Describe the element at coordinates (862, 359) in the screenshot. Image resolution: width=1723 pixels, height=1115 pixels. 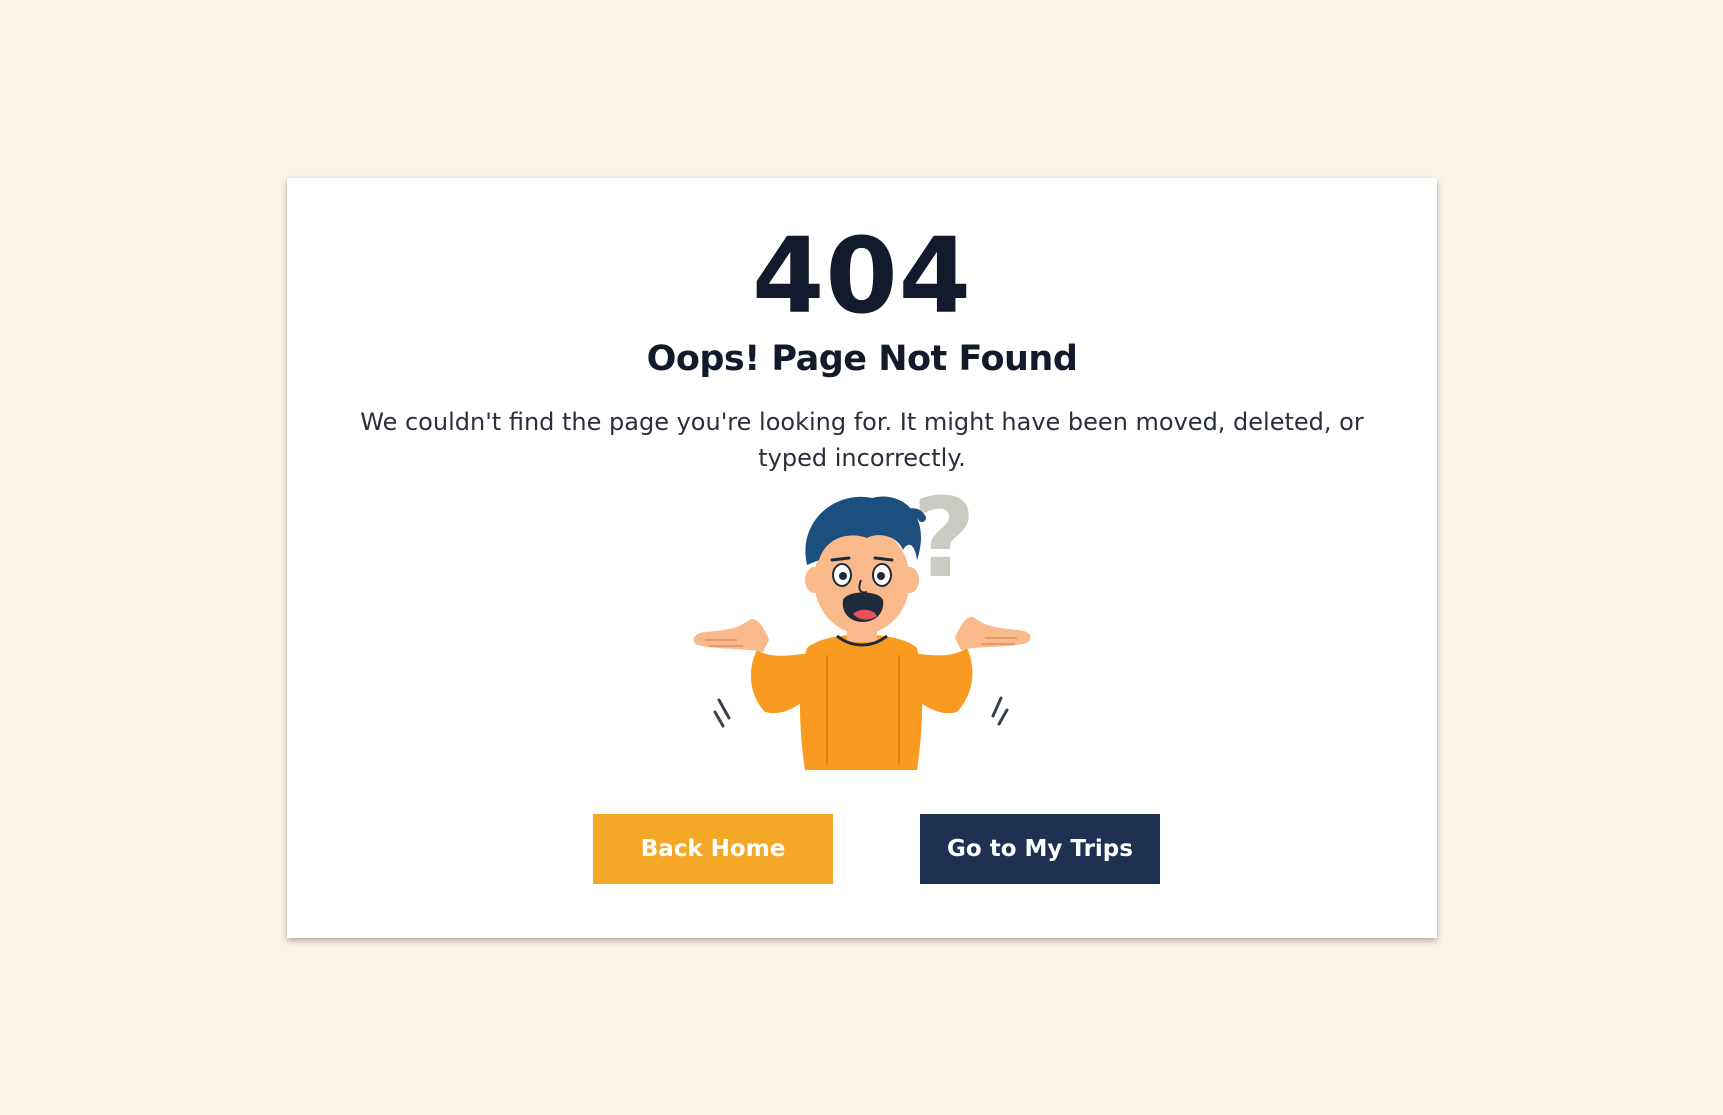
I see `error-title: Oops! Page Not Found` at that location.